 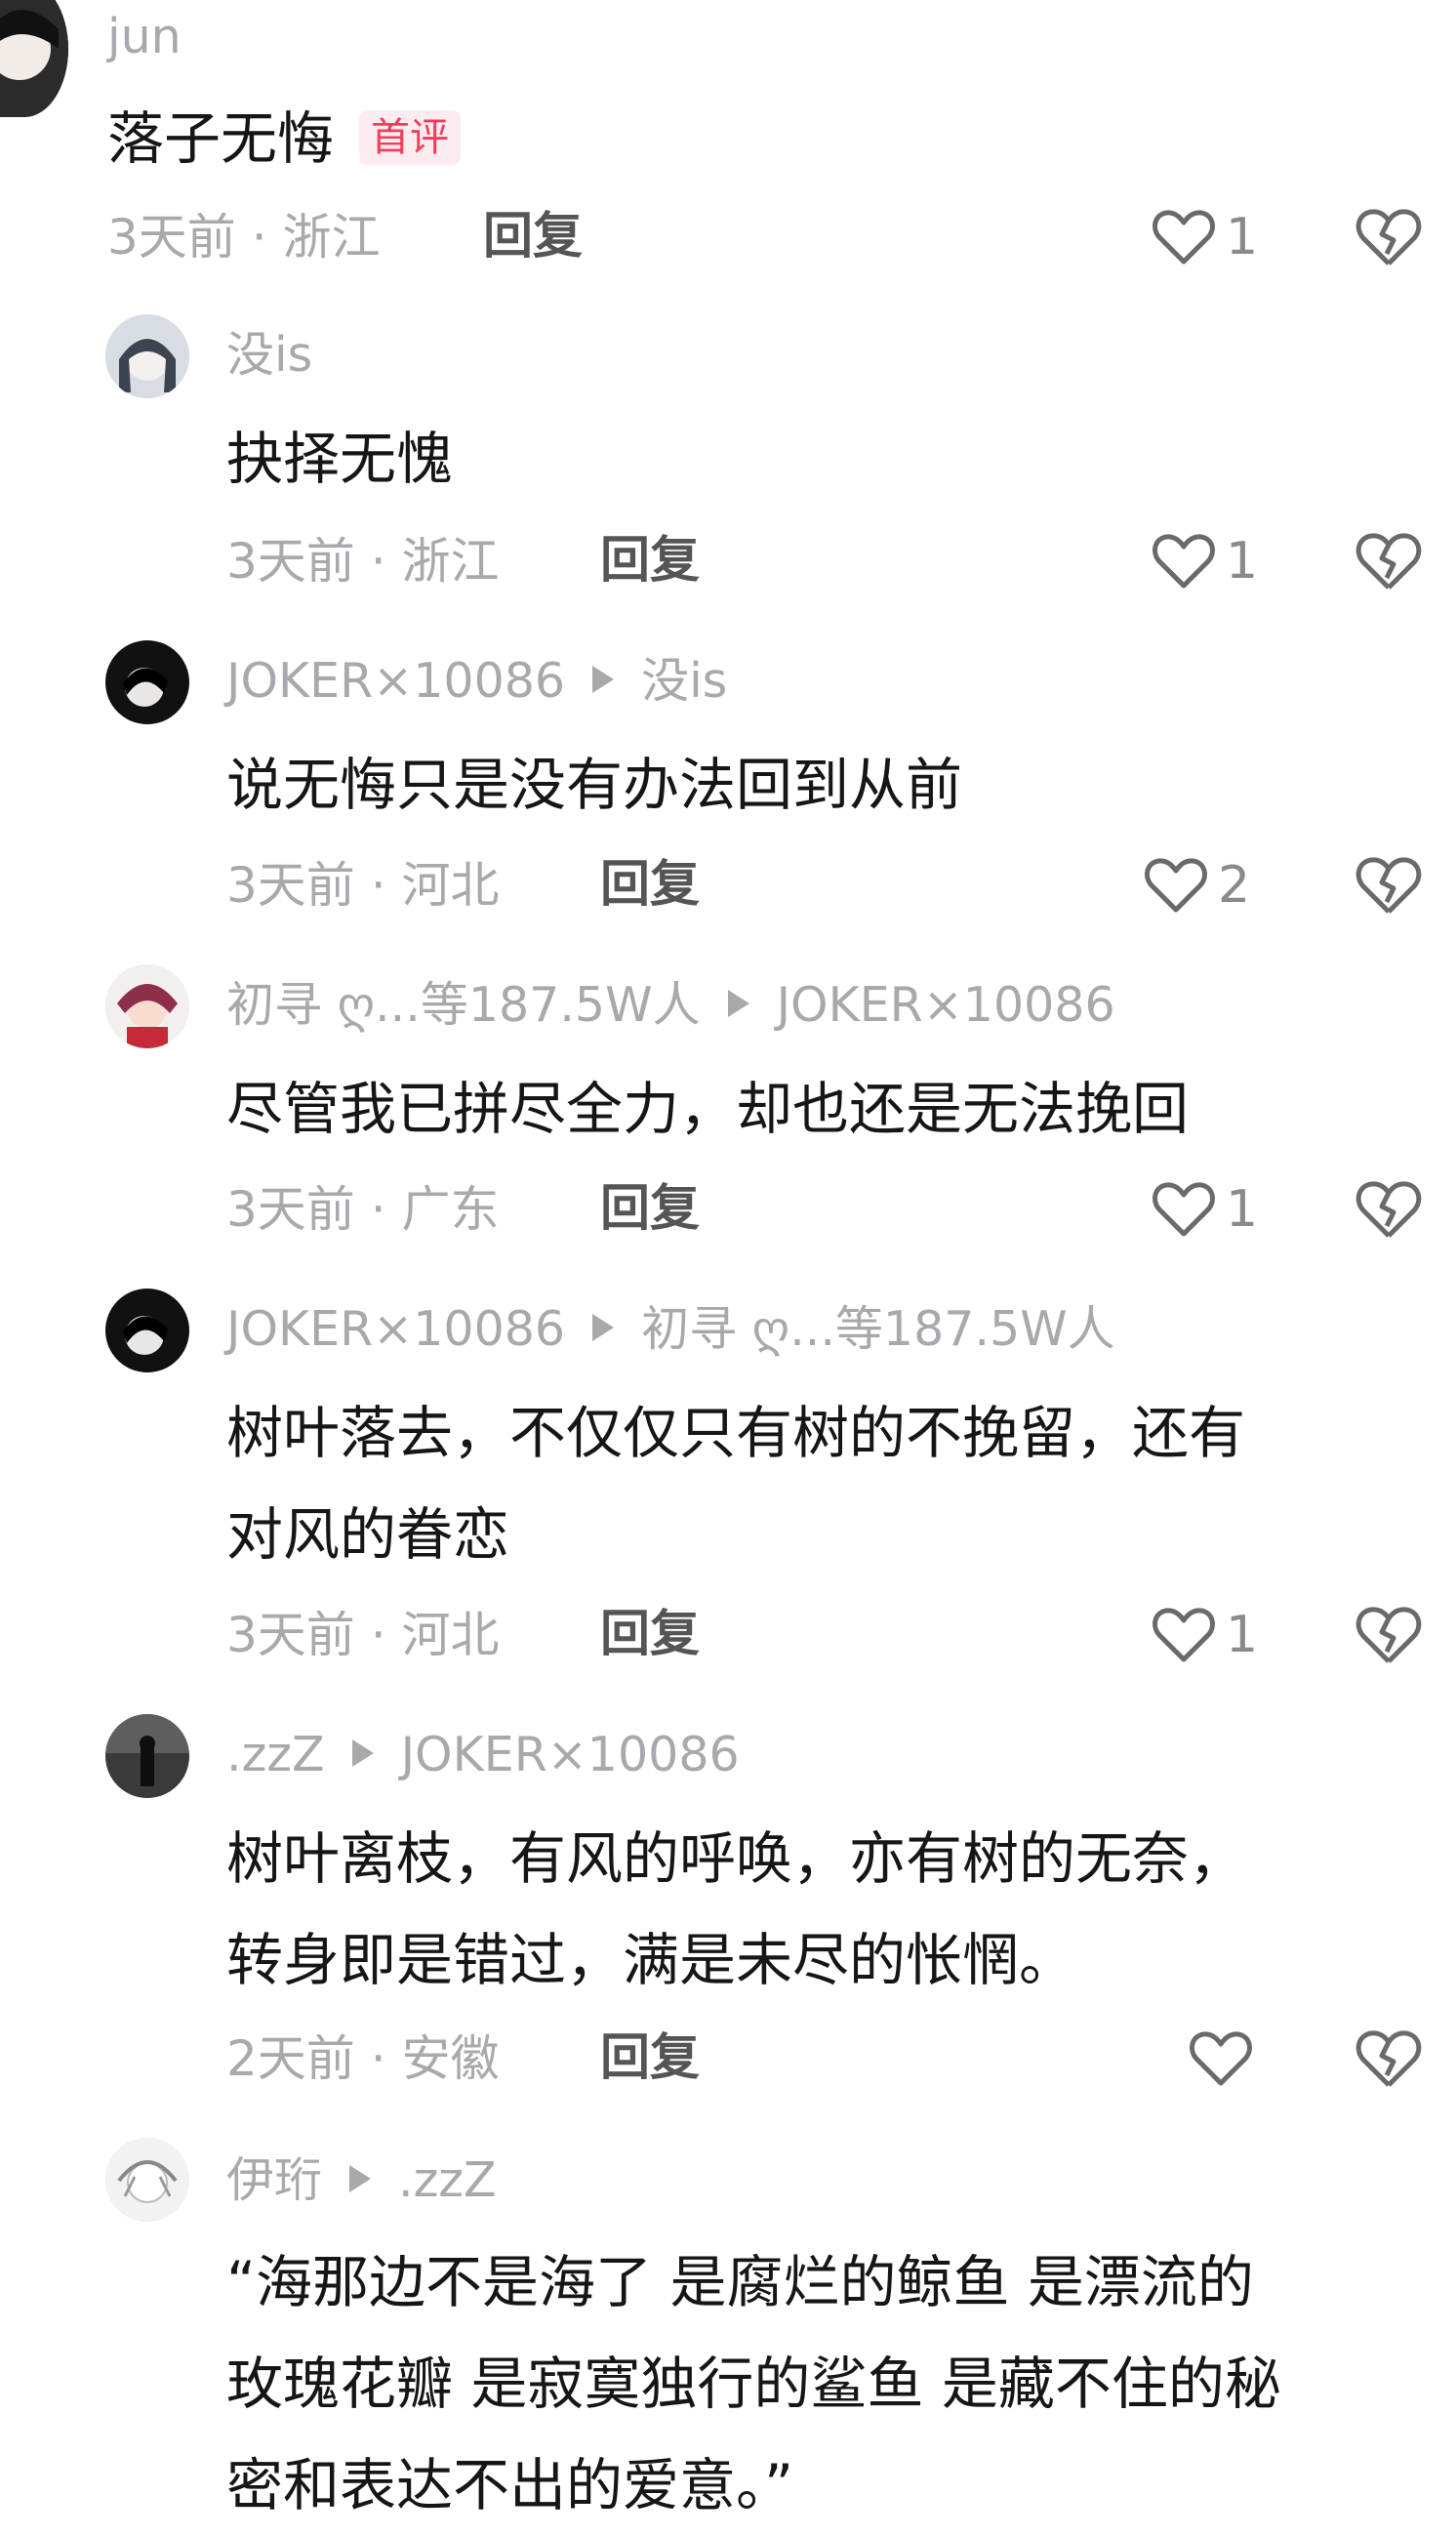 I want to click on like-button, so click(x=1226, y=2059).